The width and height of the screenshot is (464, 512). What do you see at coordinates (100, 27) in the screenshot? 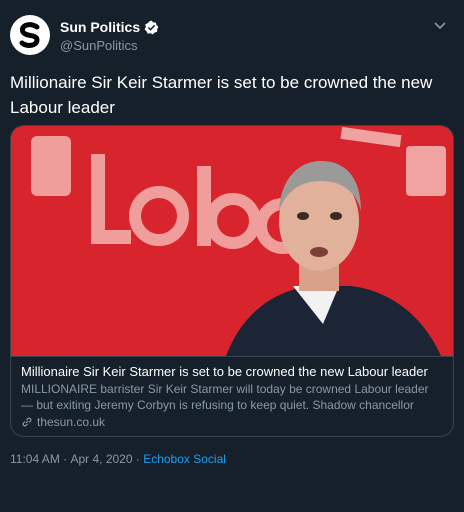
I see `author-display-name: Sun Politics` at bounding box center [100, 27].